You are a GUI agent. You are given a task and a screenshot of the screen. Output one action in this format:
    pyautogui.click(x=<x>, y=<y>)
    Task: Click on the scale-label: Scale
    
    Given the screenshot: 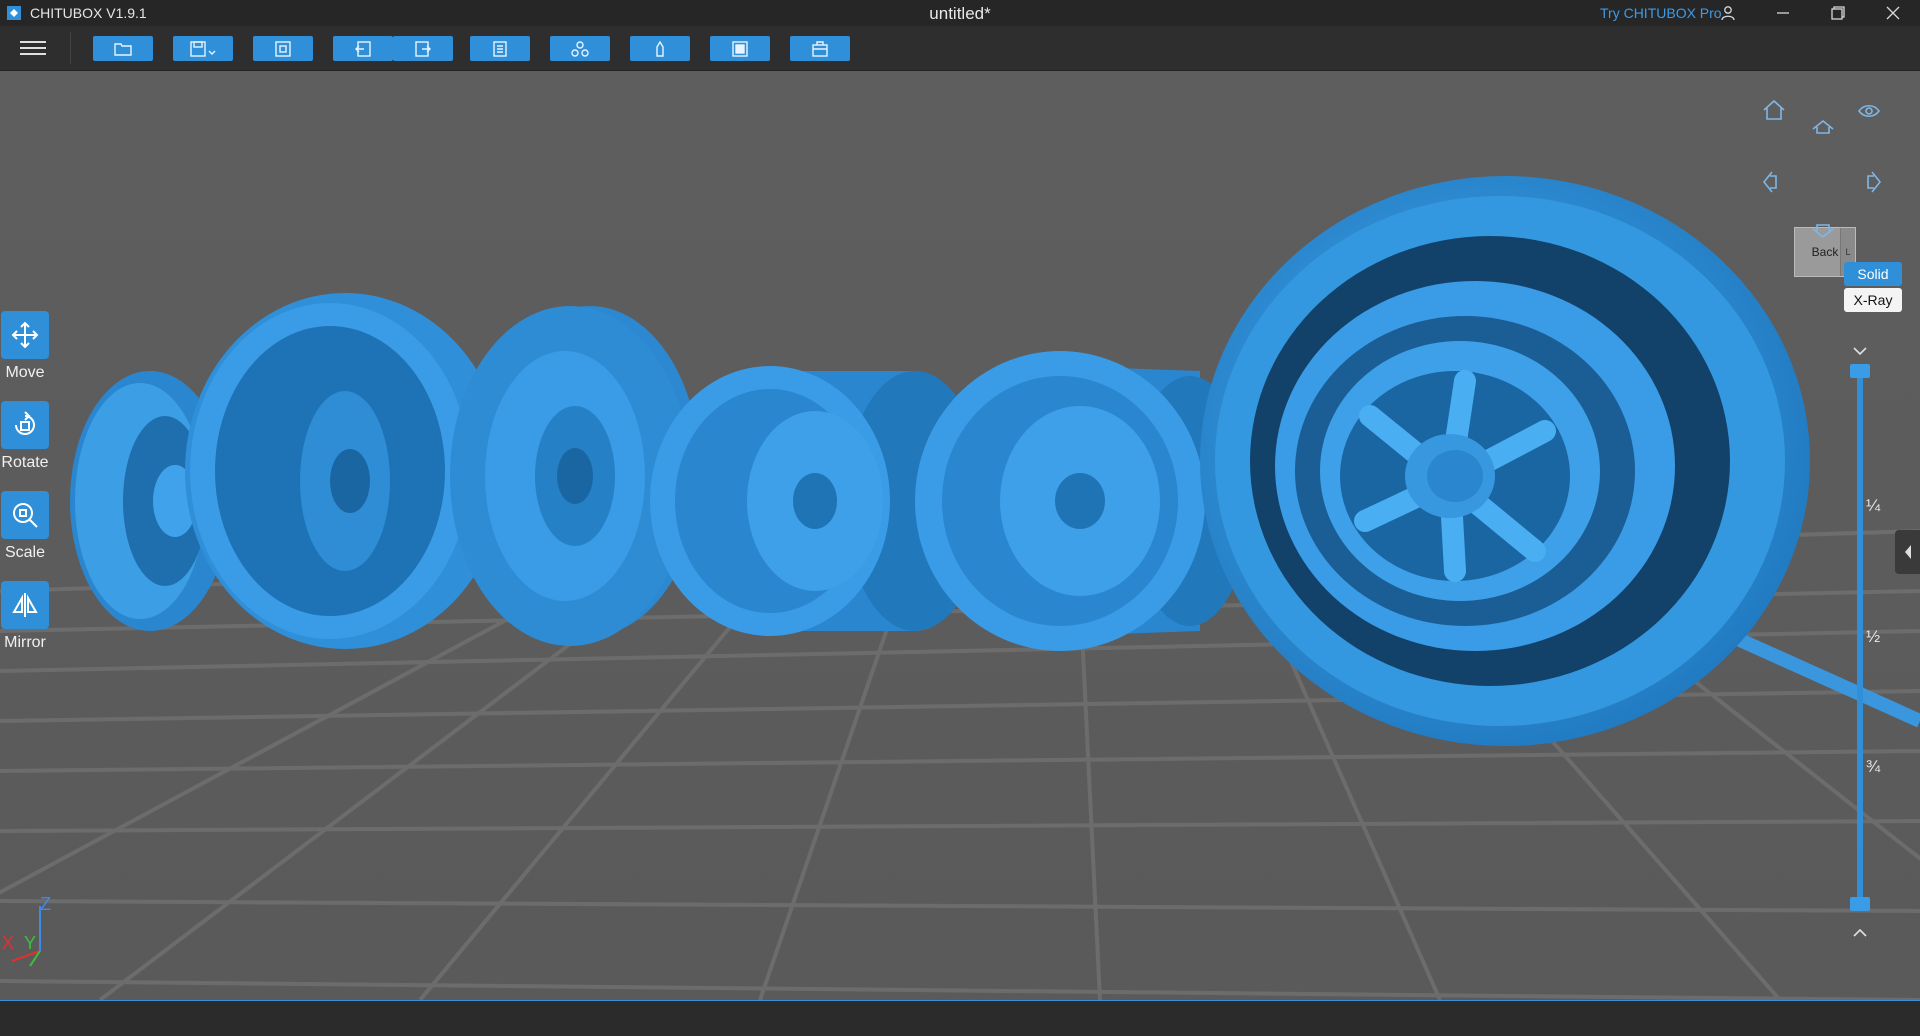 What is the action you would take?
    pyautogui.click(x=25, y=552)
    